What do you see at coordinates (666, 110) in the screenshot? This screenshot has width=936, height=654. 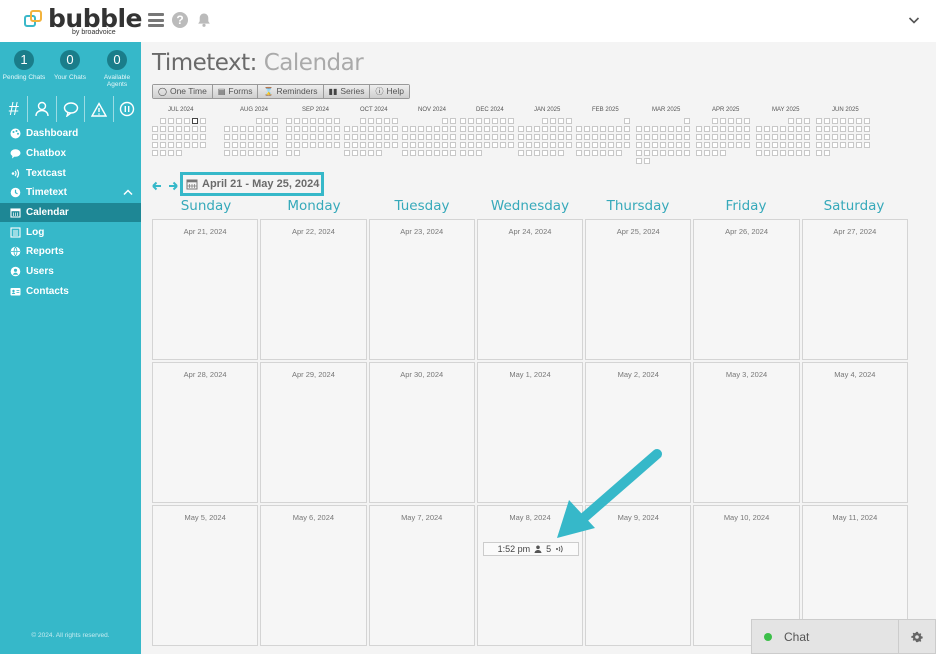 I see `mini-month-label: MAR 2025` at bounding box center [666, 110].